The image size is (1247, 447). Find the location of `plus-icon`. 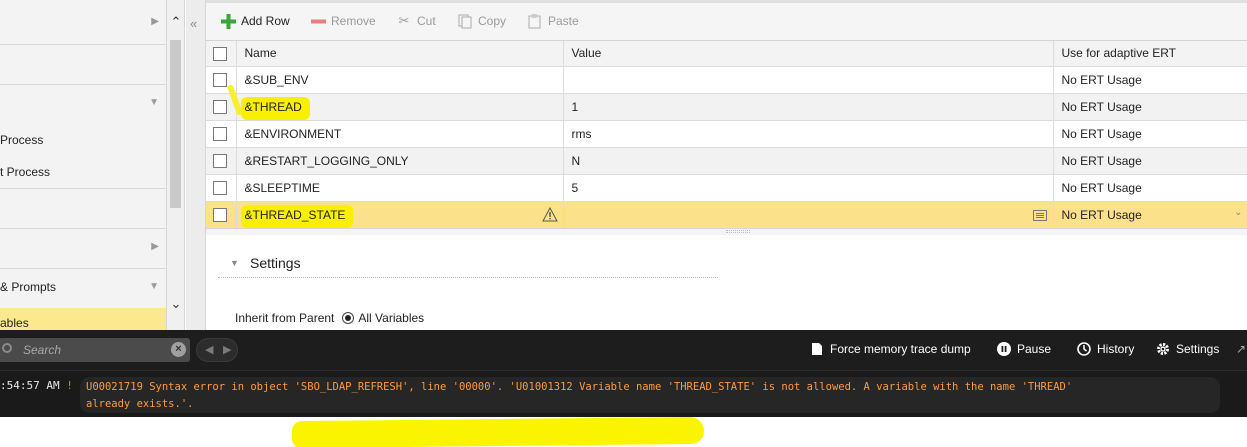

plus-icon is located at coordinates (228, 21).